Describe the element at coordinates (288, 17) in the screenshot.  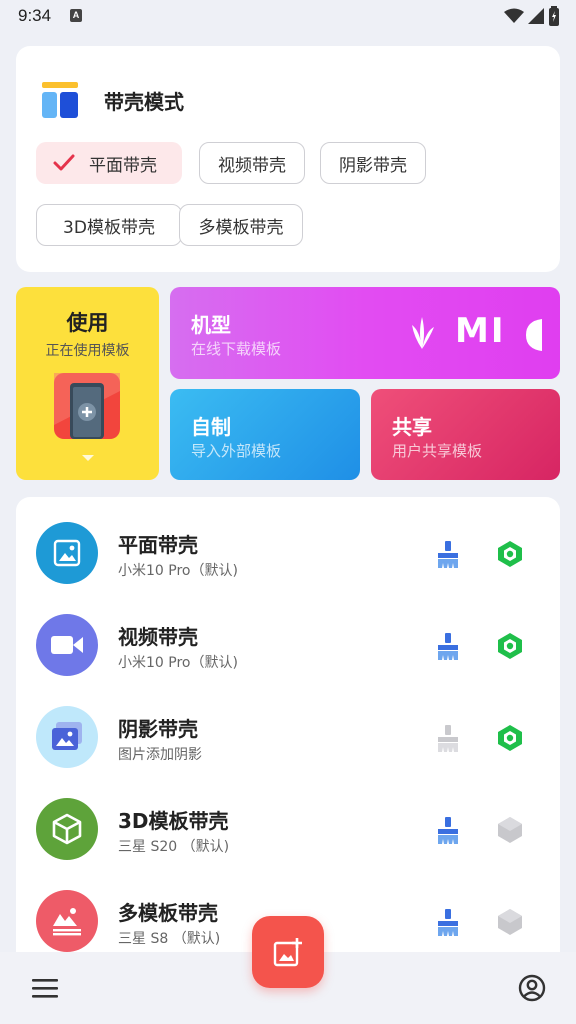
I see `status-bar: 9:34 A` at that location.